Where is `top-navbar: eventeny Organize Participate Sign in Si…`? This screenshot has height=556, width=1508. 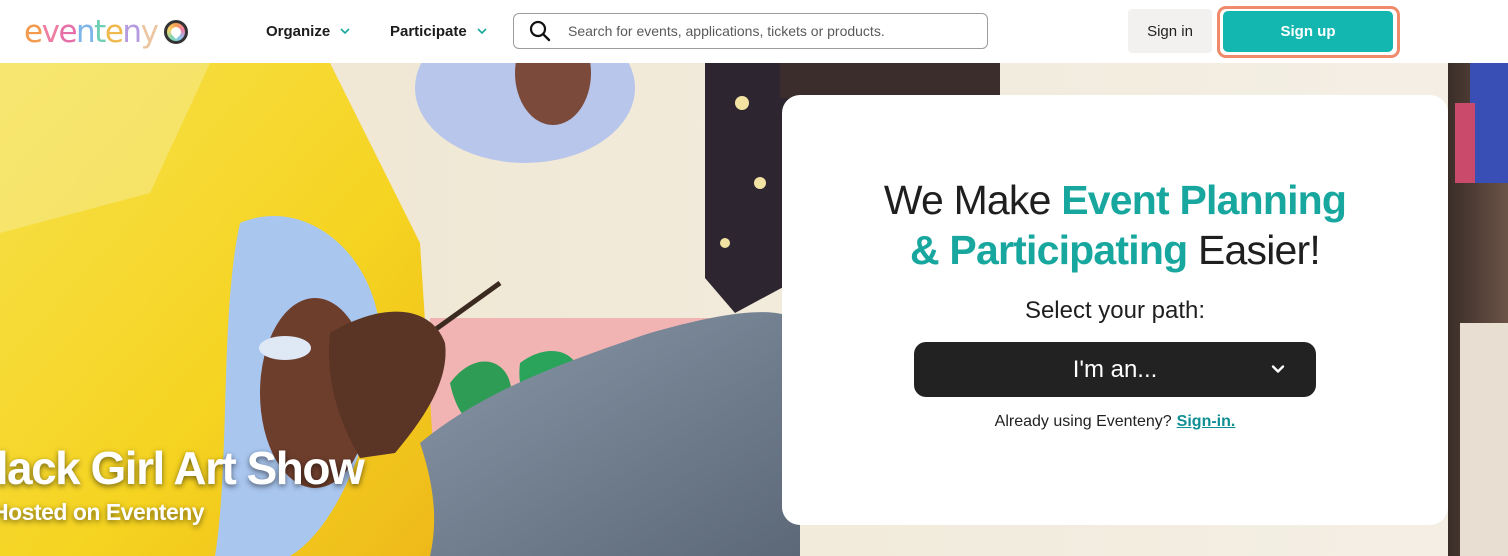
top-navbar: eventeny Organize Participate Sign in Si… is located at coordinates (754, 31).